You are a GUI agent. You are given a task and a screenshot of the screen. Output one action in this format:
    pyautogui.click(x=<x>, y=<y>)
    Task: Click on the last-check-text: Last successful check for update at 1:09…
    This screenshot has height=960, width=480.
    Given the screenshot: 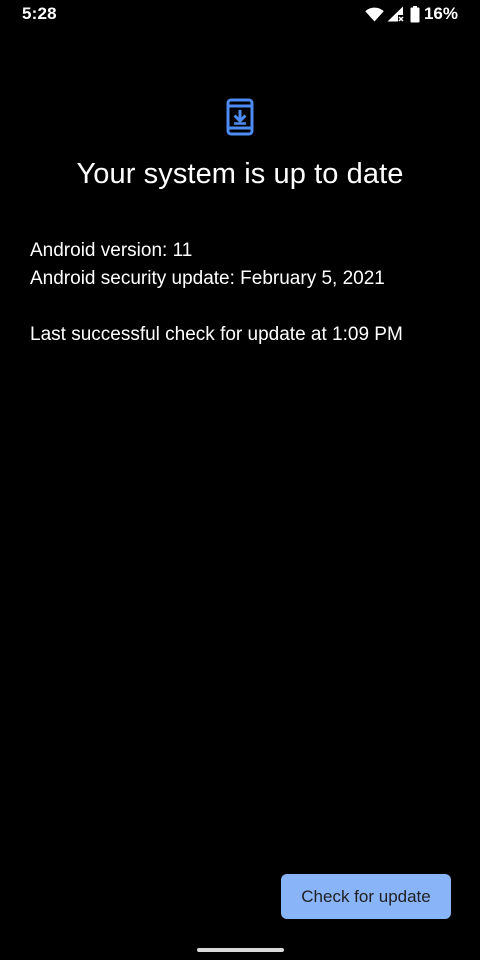 What is the action you would take?
    pyautogui.click(x=216, y=334)
    